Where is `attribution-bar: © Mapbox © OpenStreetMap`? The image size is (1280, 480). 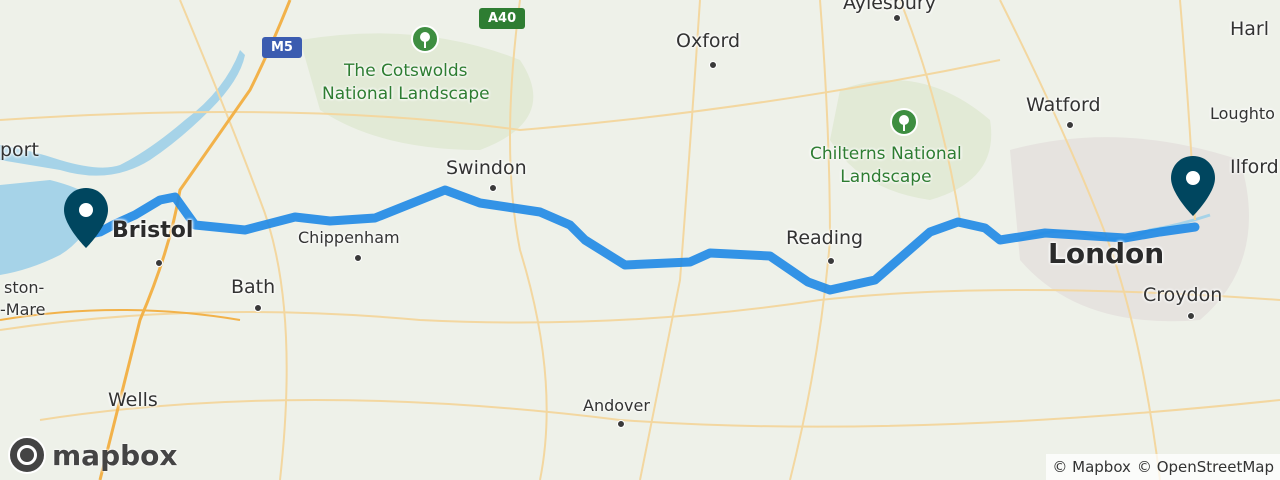 attribution-bar: © Mapbox © OpenStreetMap is located at coordinates (1163, 467).